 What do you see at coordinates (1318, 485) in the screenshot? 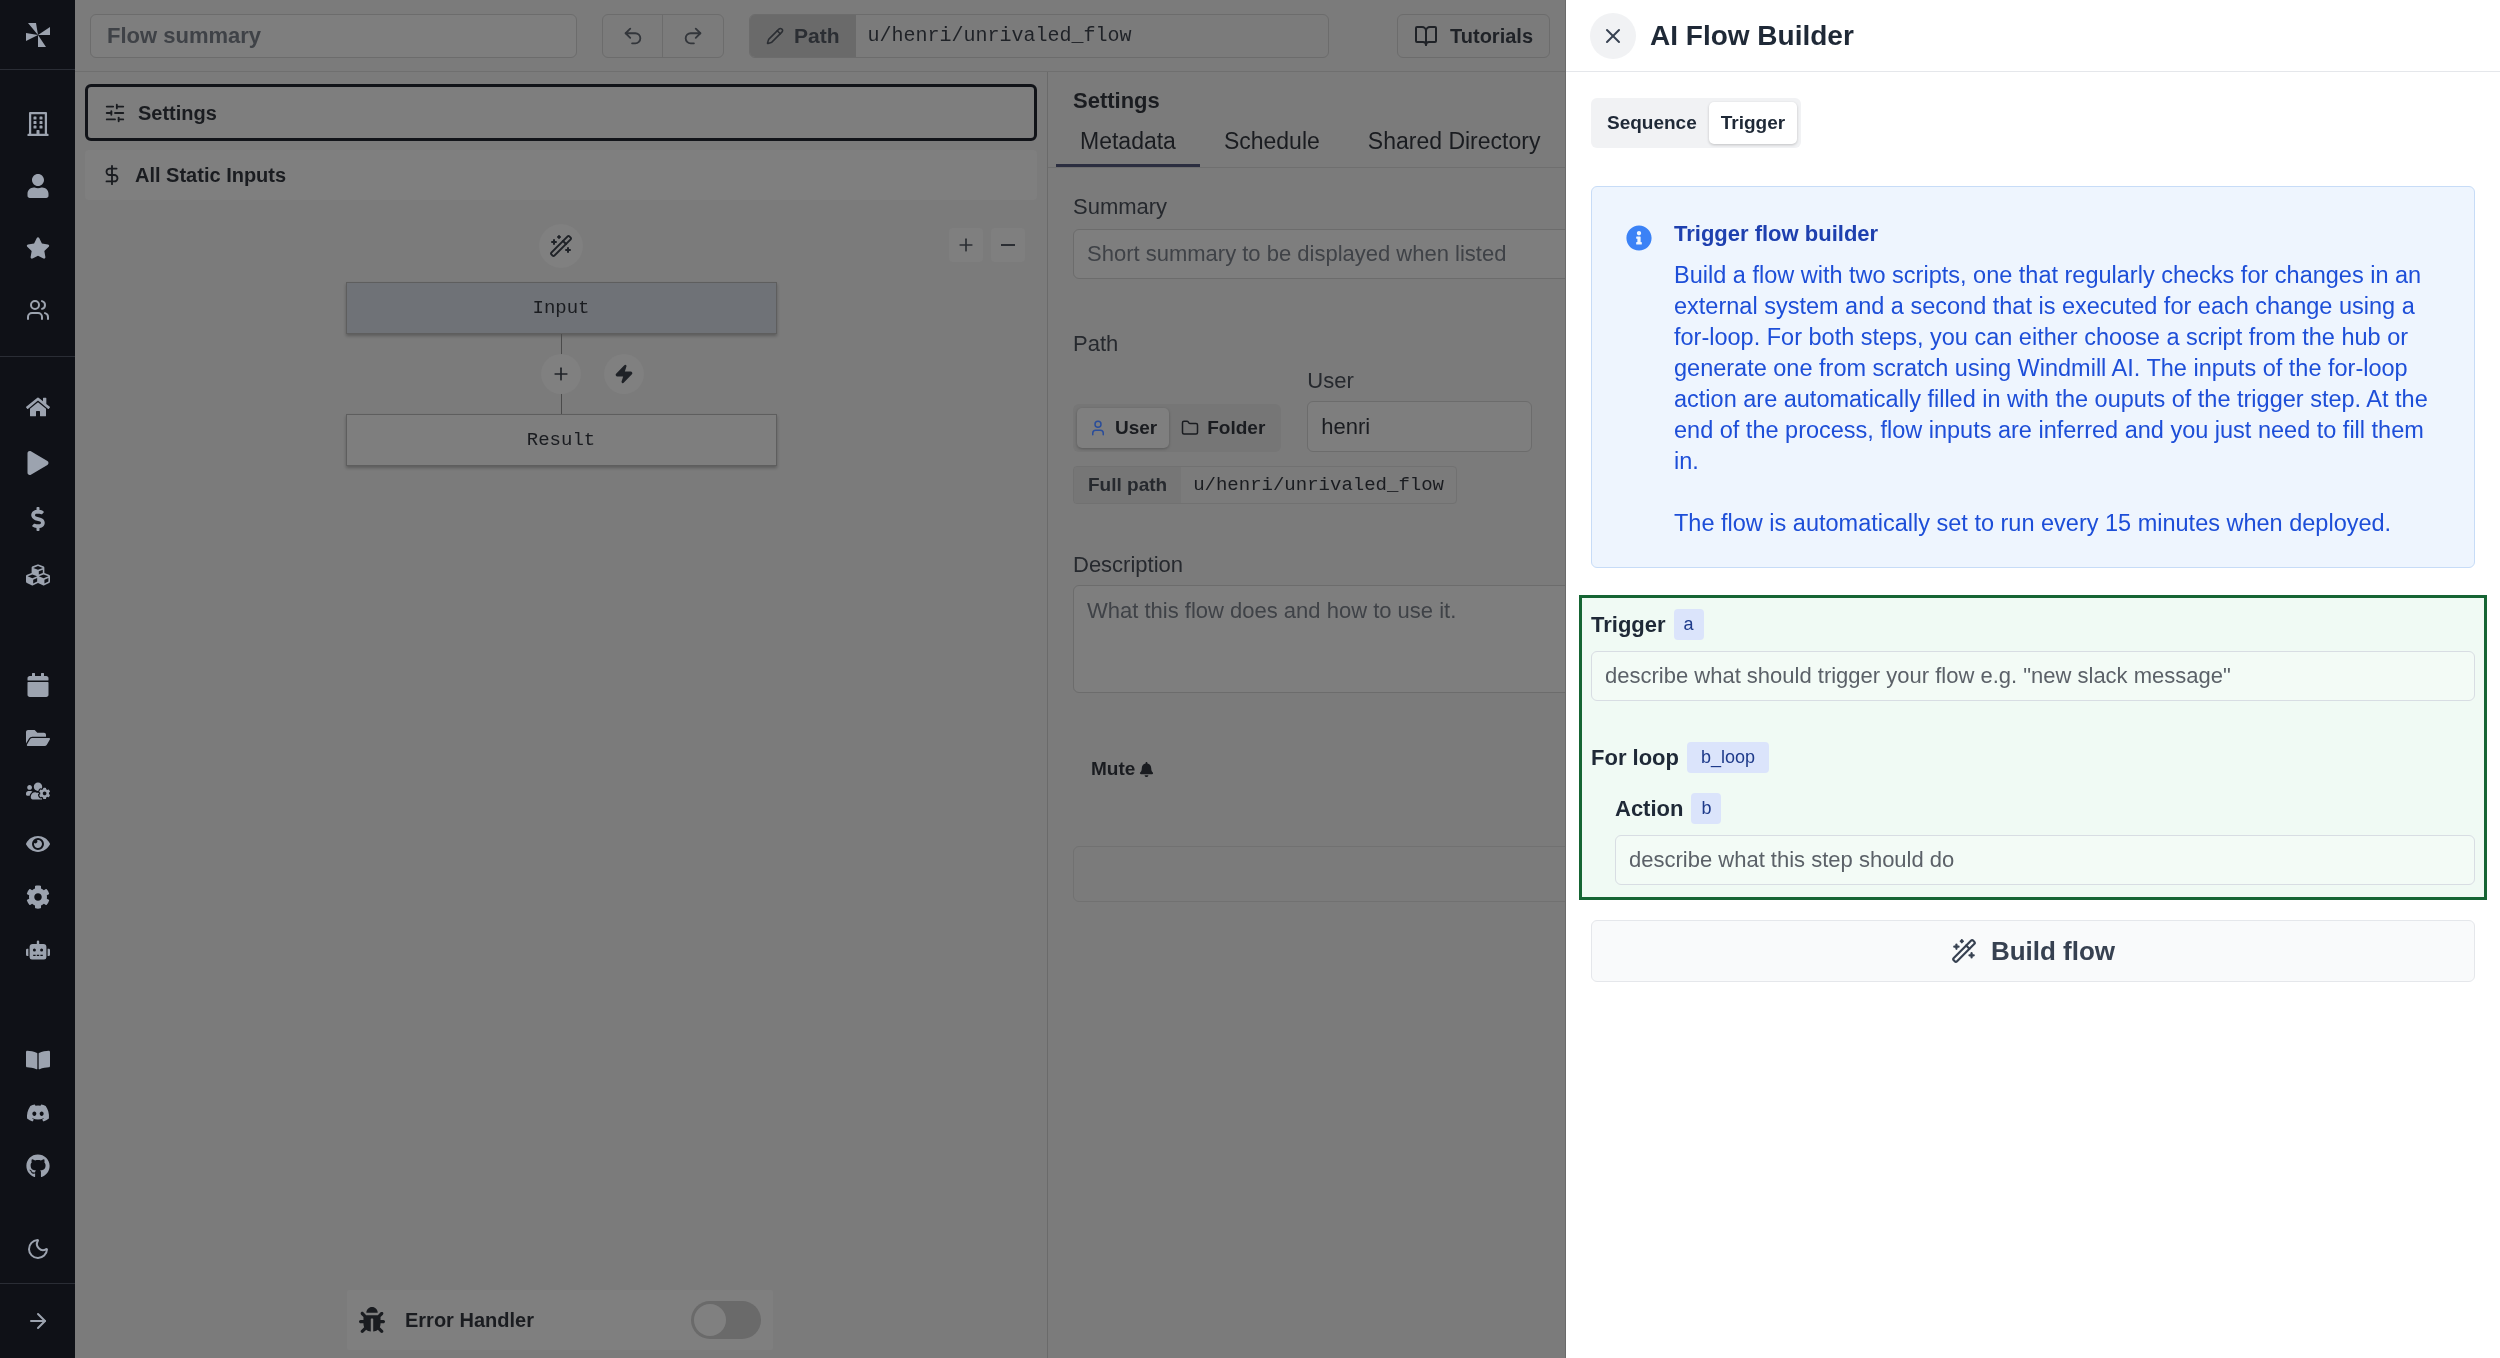
I see `full-path-value: u/henri/unrivaled_flow` at bounding box center [1318, 485].